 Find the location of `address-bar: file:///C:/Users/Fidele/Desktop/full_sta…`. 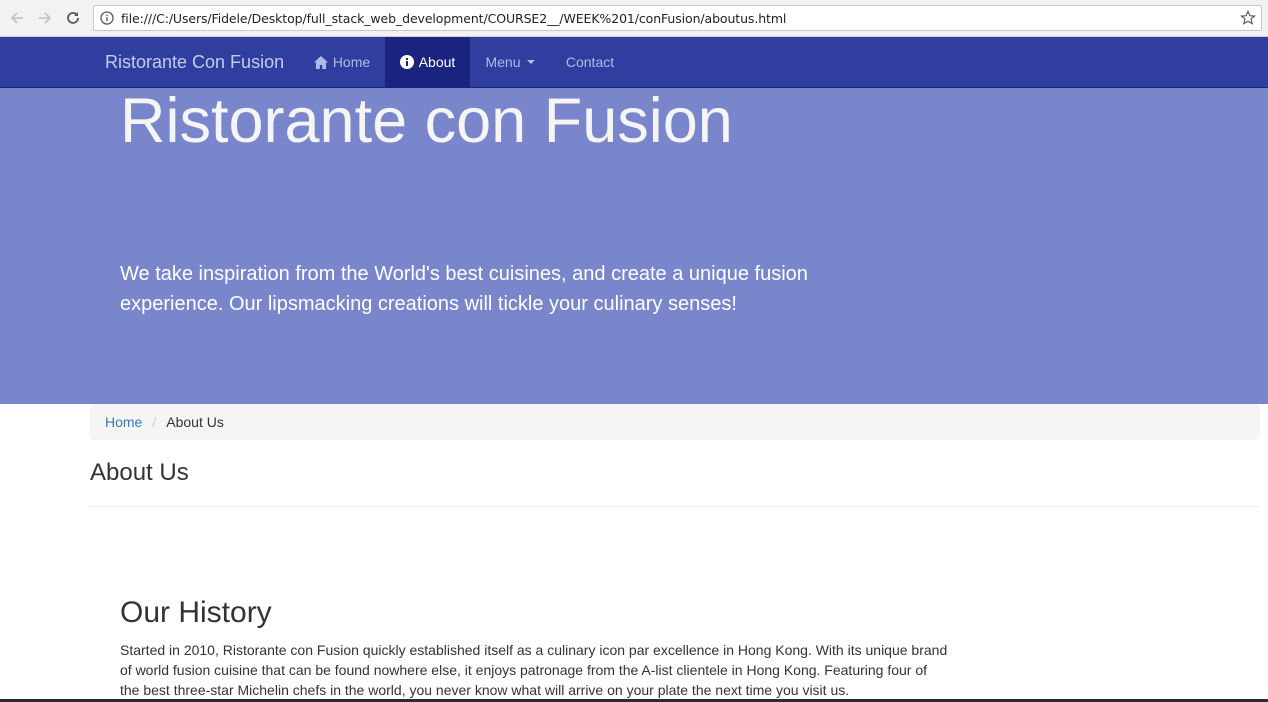

address-bar: file:///C:/Users/Fidele/Desktop/full_sta… is located at coordinates (677, 18).